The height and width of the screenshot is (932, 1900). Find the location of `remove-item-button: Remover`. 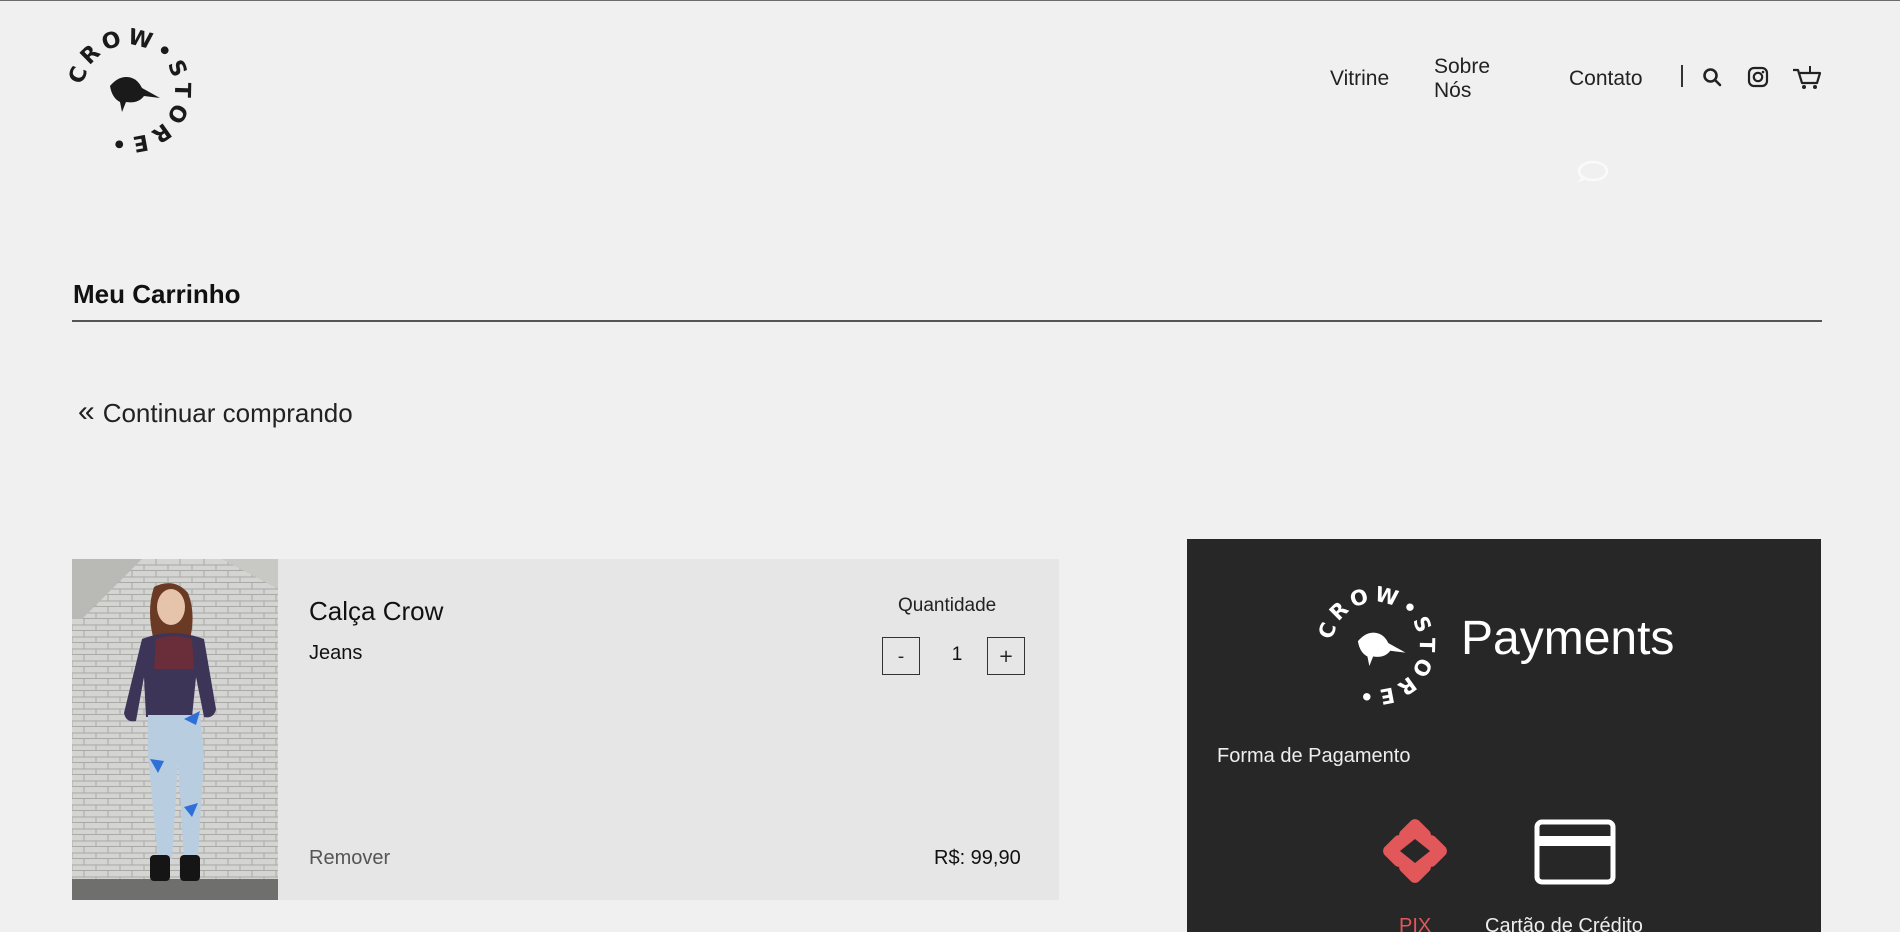

remove-item-button: Remover is located at coordinates (349, 858).